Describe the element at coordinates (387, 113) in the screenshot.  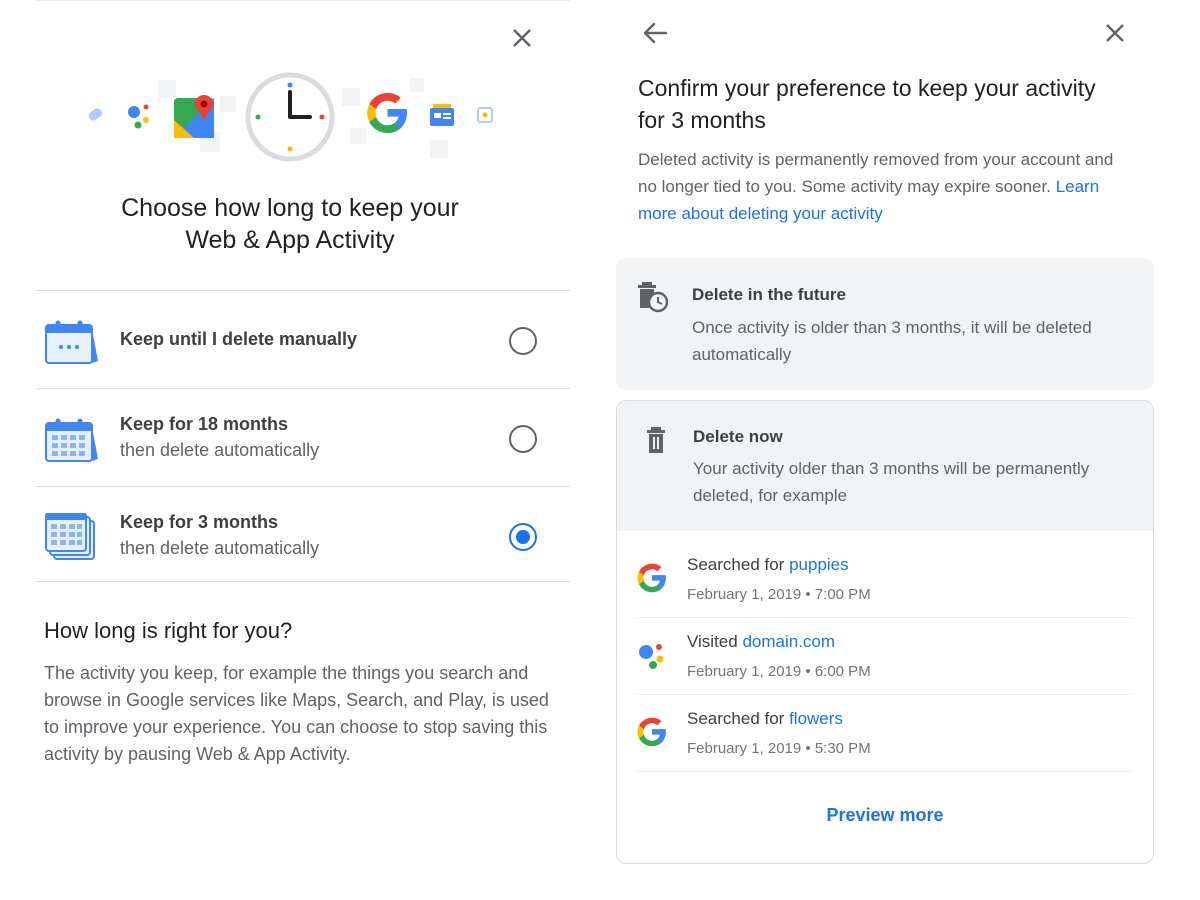
I see `google-g-icon` at that location.